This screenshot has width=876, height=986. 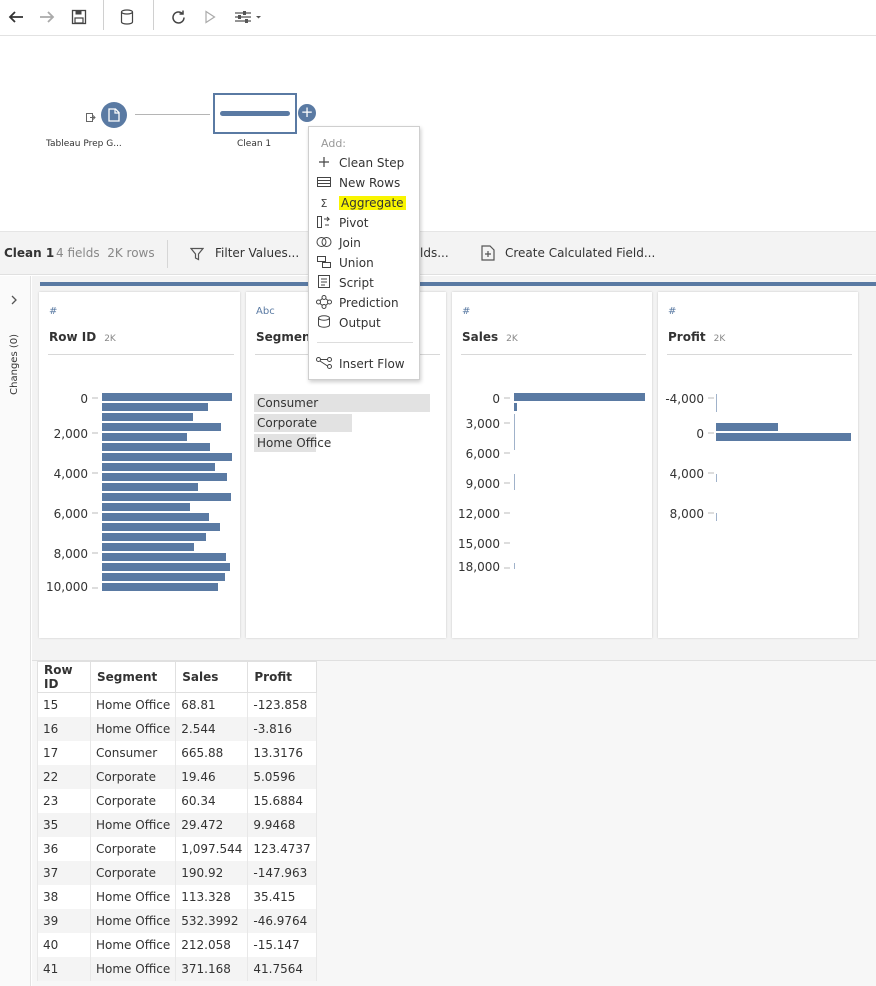 What do you see at coordinates (282, 944) in the screenshot?
I see `table-cell: -15.147` at bounding box center [282, 944].